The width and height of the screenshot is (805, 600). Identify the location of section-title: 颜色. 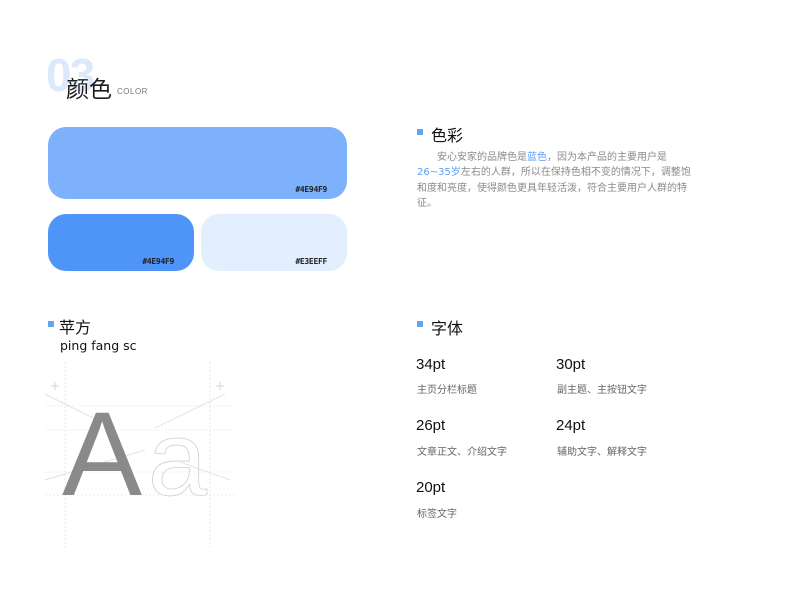
(89, 90).